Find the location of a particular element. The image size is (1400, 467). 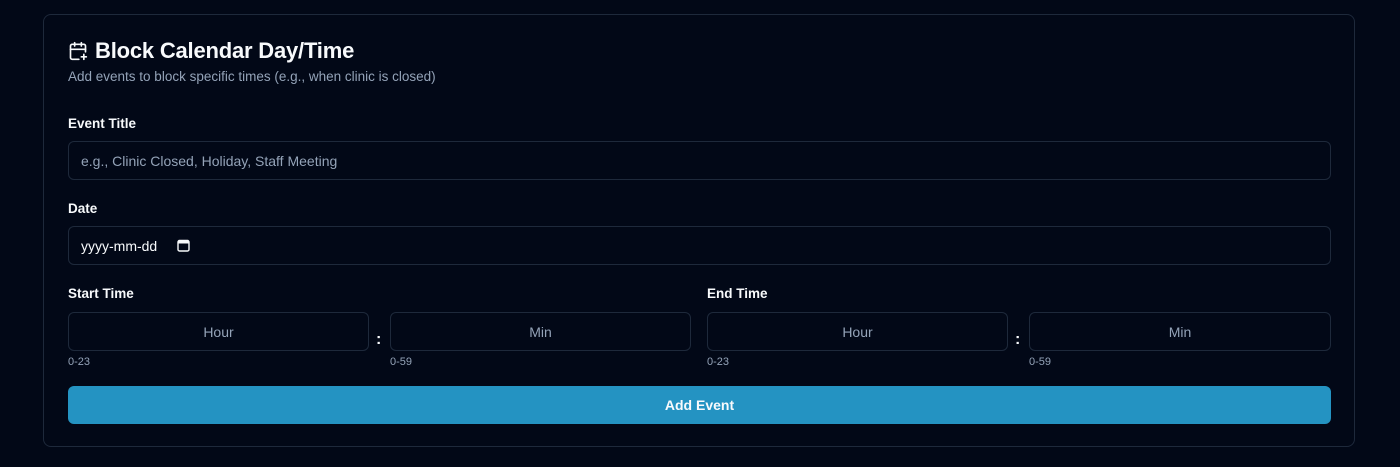

title-row: Block Calendar Day/Time is located at coordinates (252, 50).